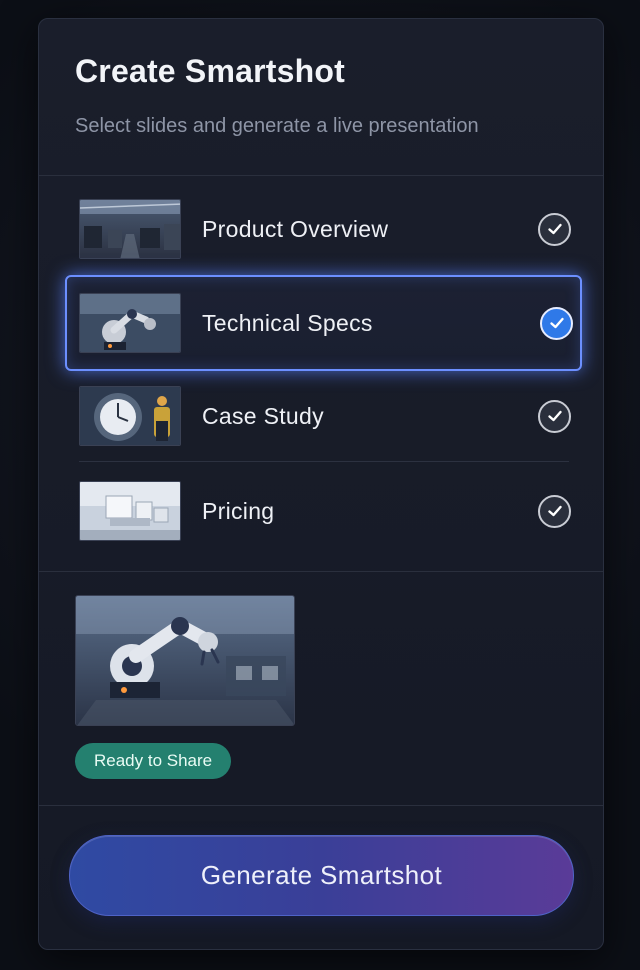  Describe the element at coordinates (324, 461) in the screenshot. I see `list-divider` at that location.